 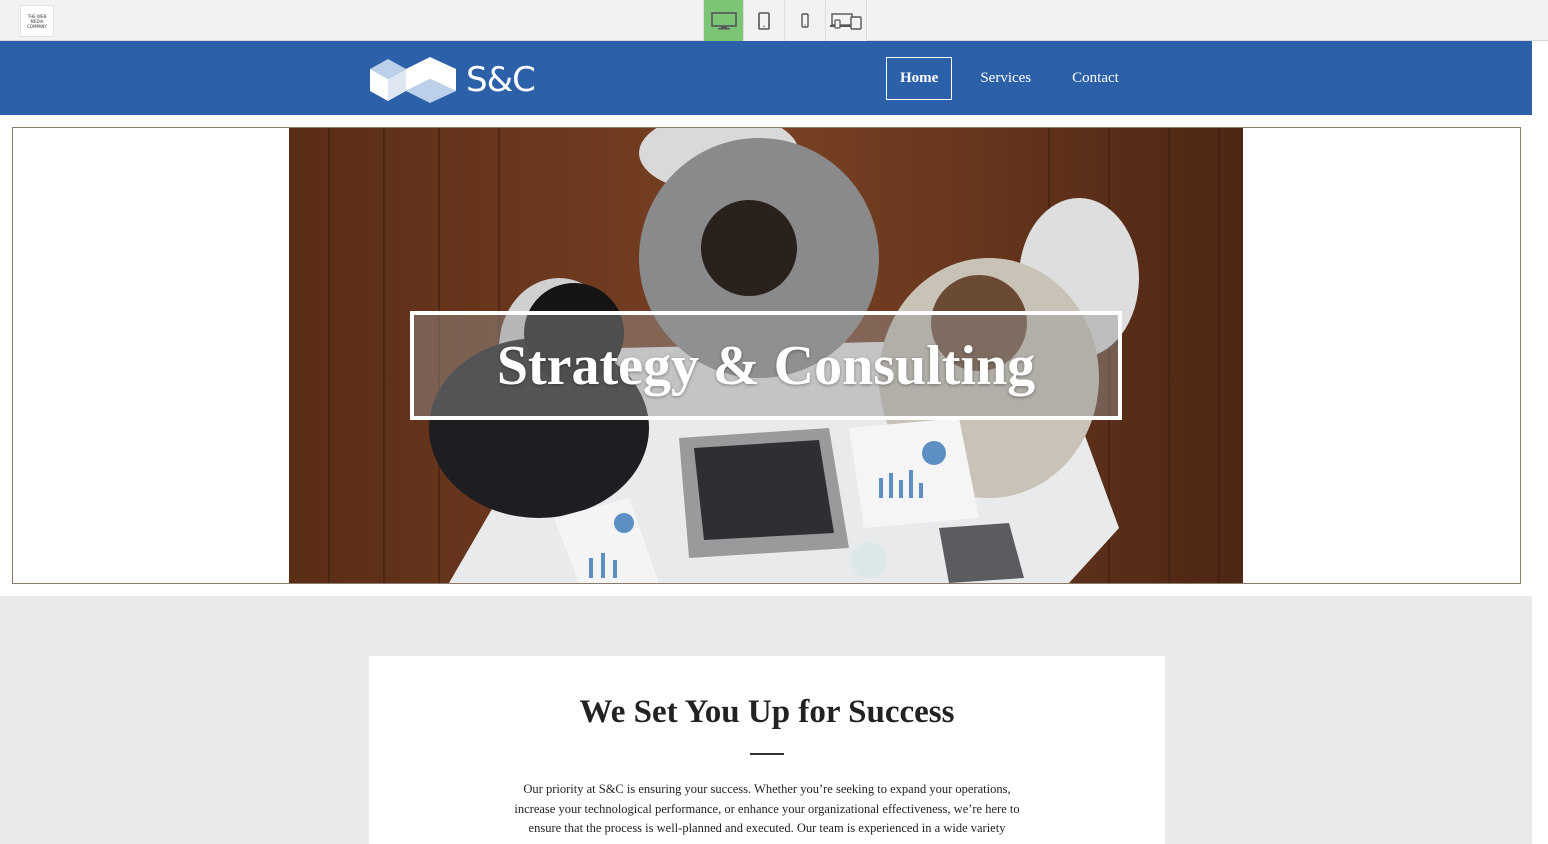 I want to click on brand-logo: S&C, so click(x=452, y=80).